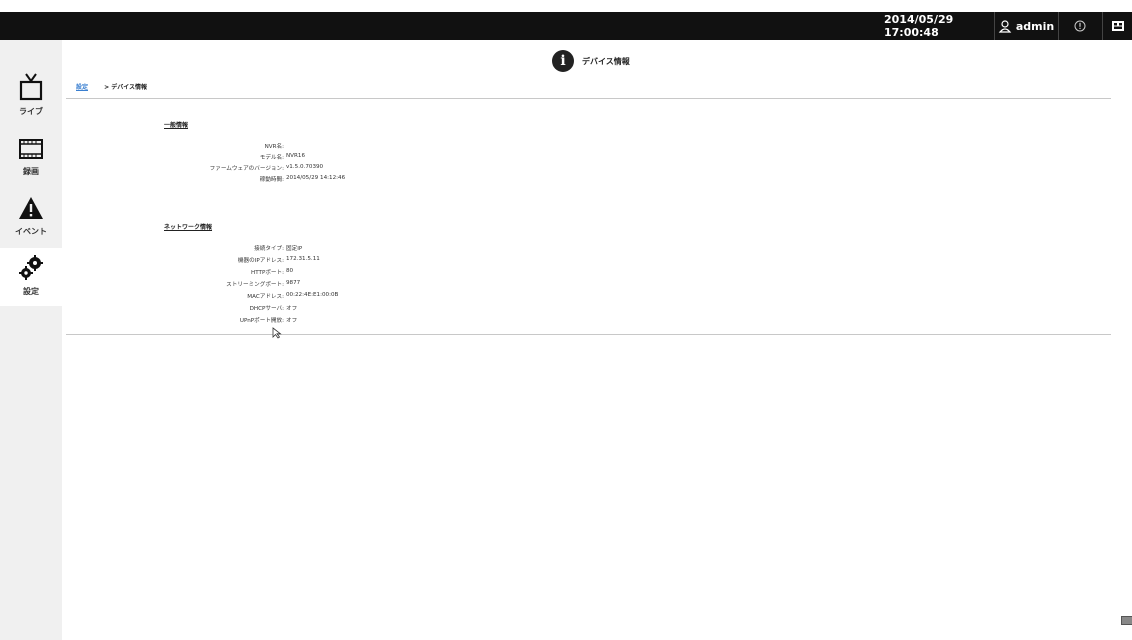  I want to click on info-key: ストリーミングポート:, so click(255, 285).